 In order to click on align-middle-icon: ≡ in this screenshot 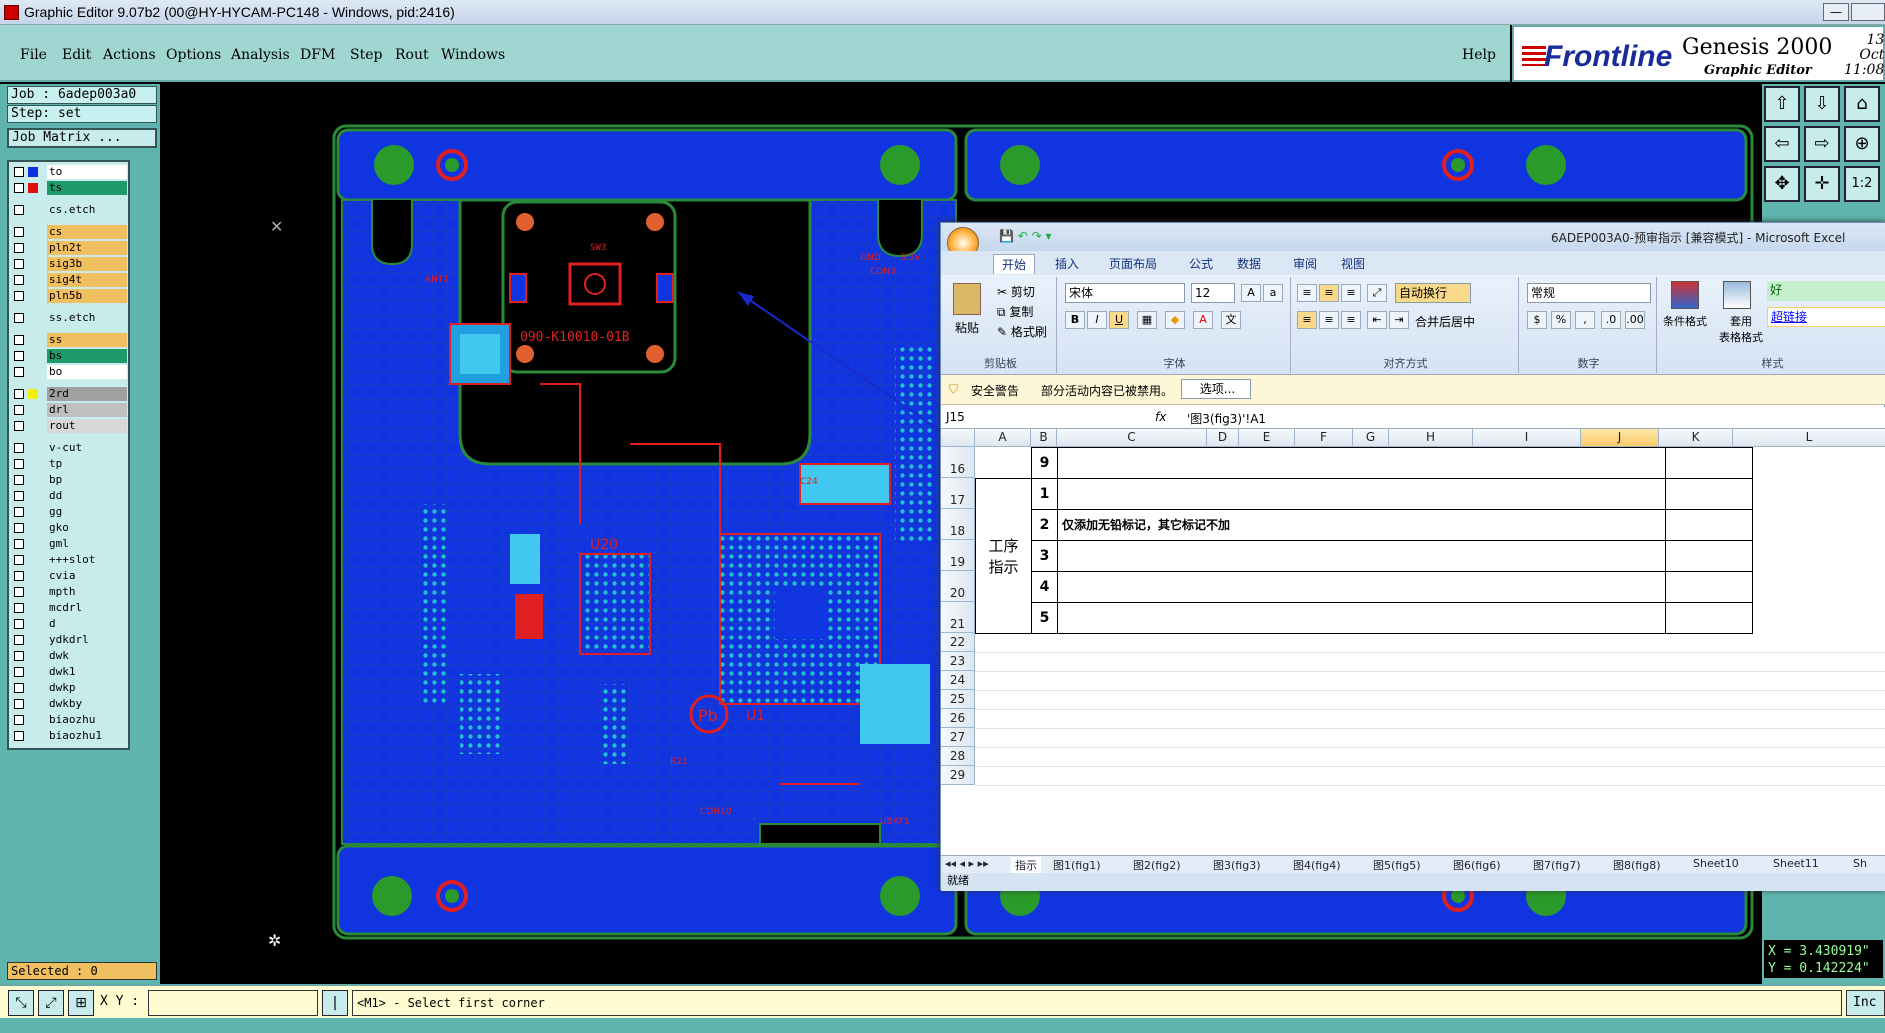, I will do `click(1329, 293)`.